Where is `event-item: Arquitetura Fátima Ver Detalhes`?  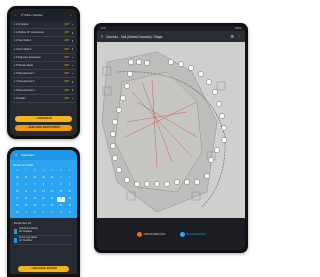 event-item: Arquitetura Fátima Ver Detalhes is located at coordinates (43, 231).